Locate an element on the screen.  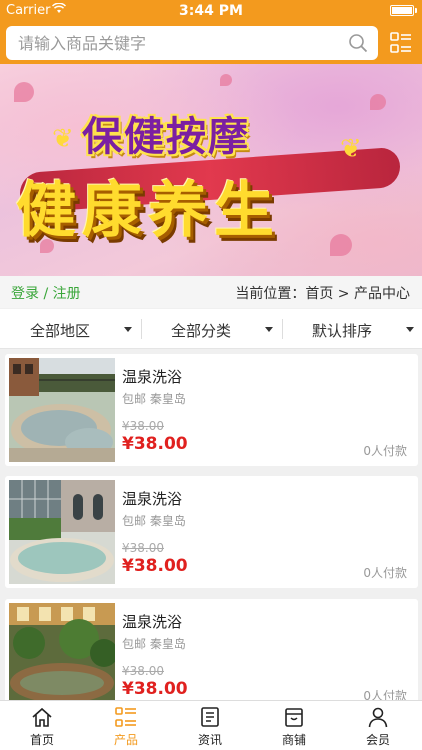
sort-filter: 默认排序 is located at coordinates (352, 329).